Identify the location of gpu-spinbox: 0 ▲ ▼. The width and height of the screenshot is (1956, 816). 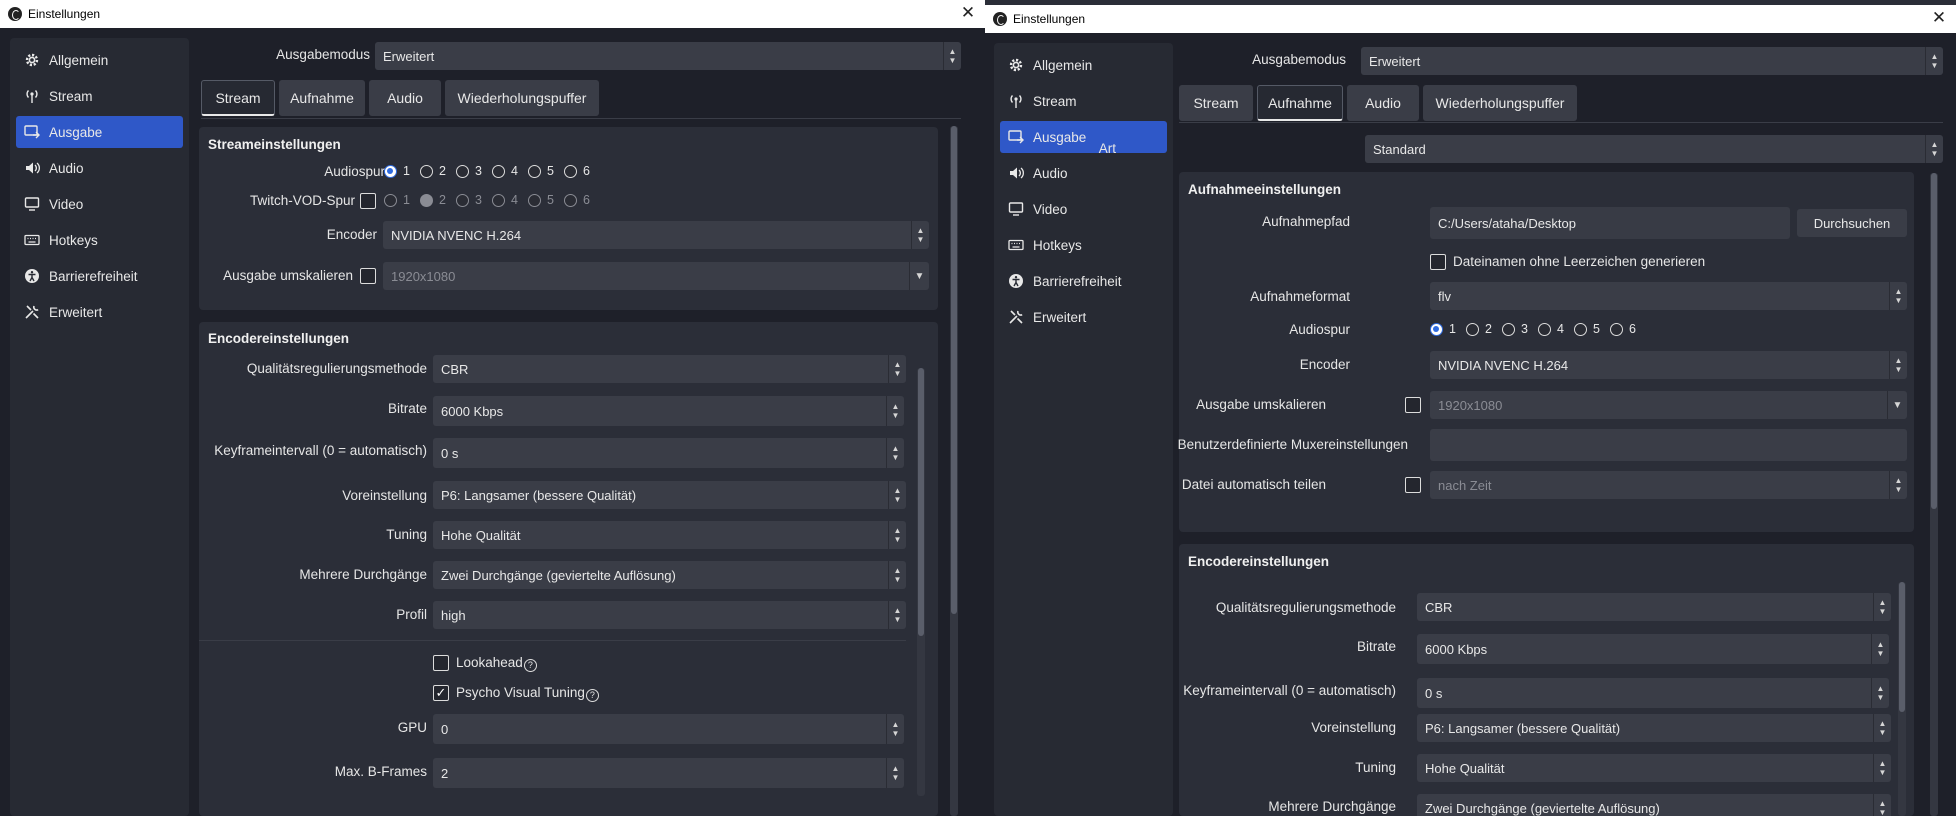
(668, 729).